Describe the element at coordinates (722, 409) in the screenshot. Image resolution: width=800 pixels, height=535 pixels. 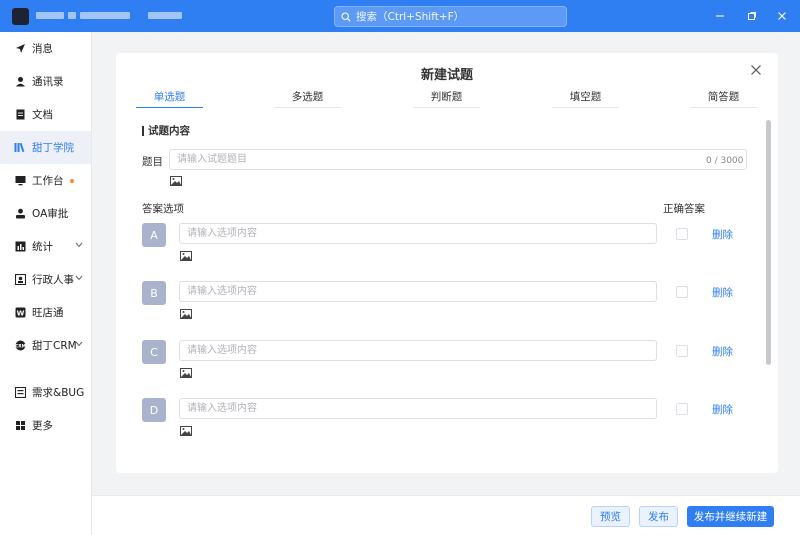
I see `option-d-delete-button: 删除` at that location.